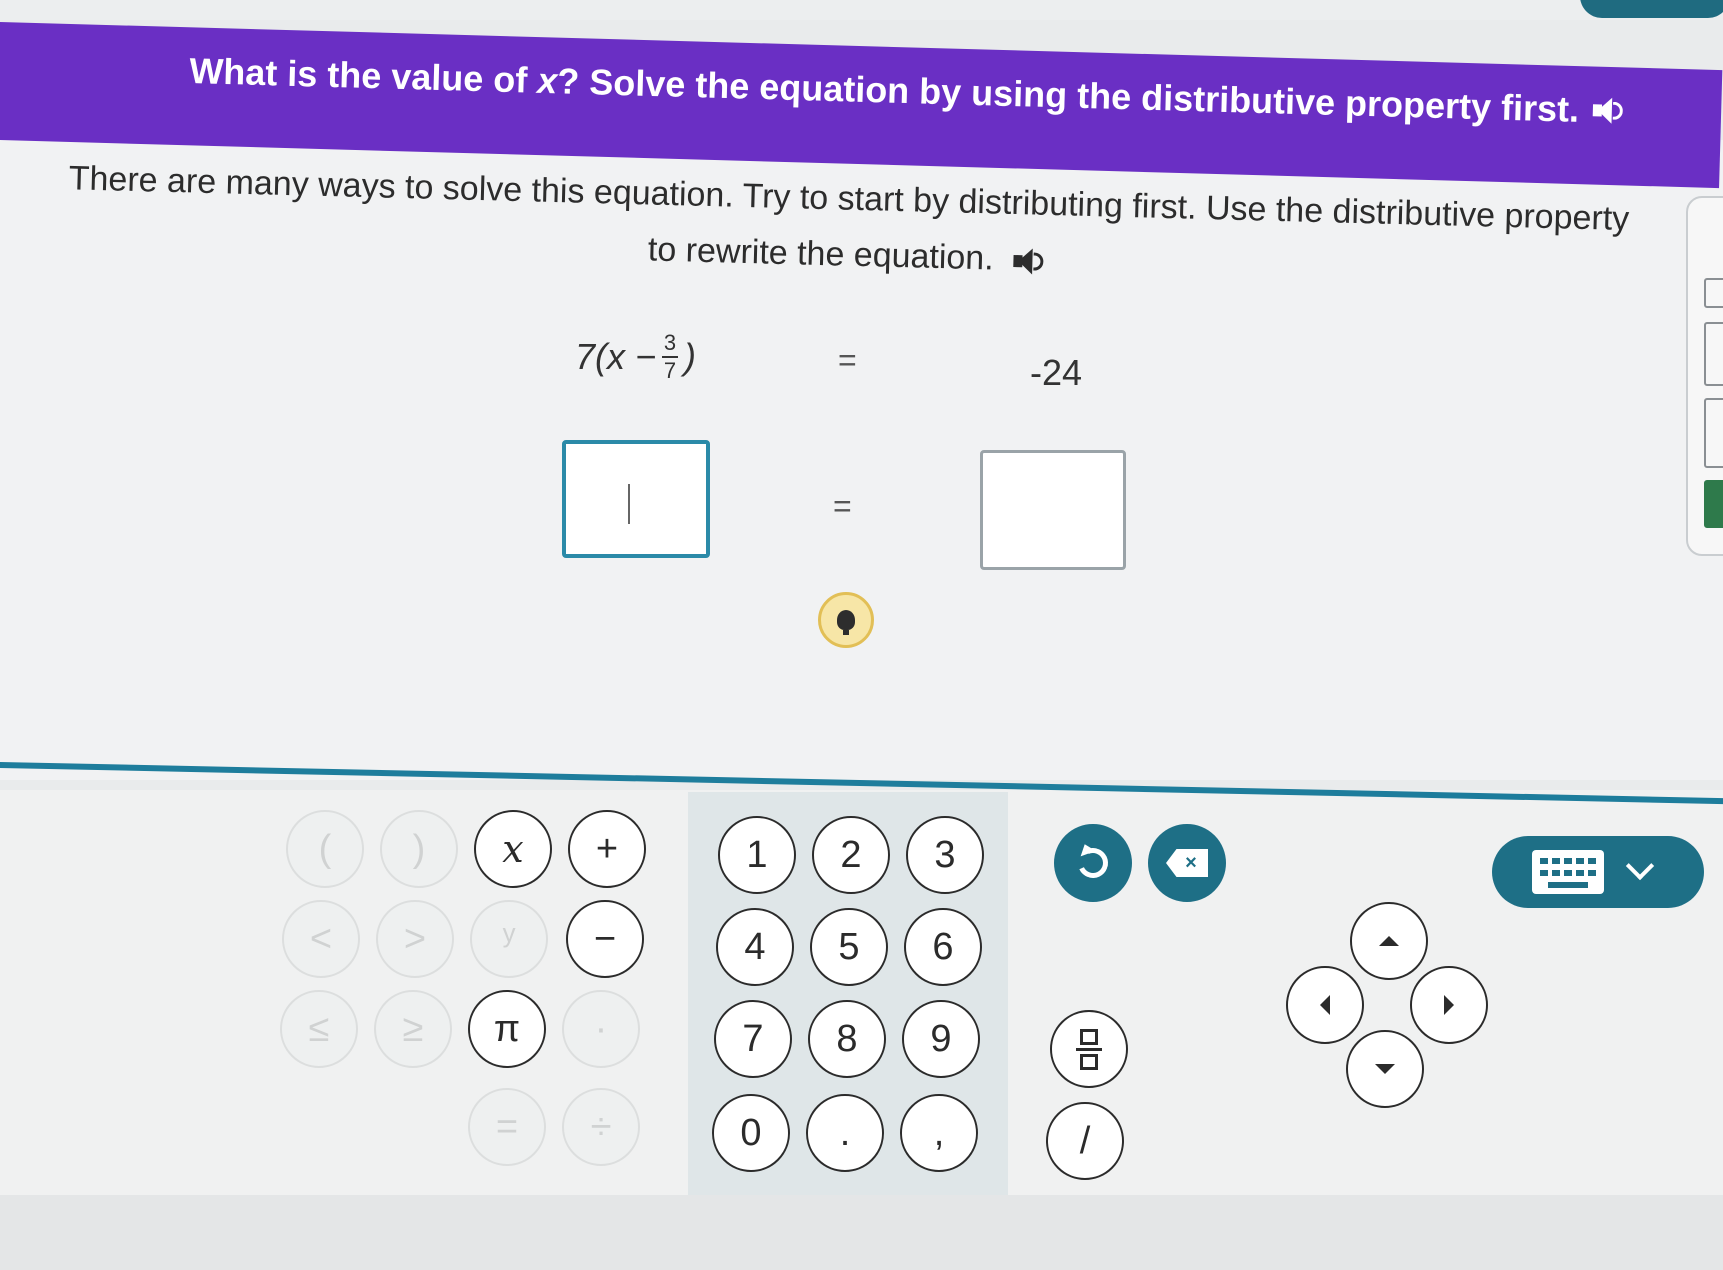 This screenshot has height=1270, width=1723. I want to click on key-8: 8, so click(847, 1039).